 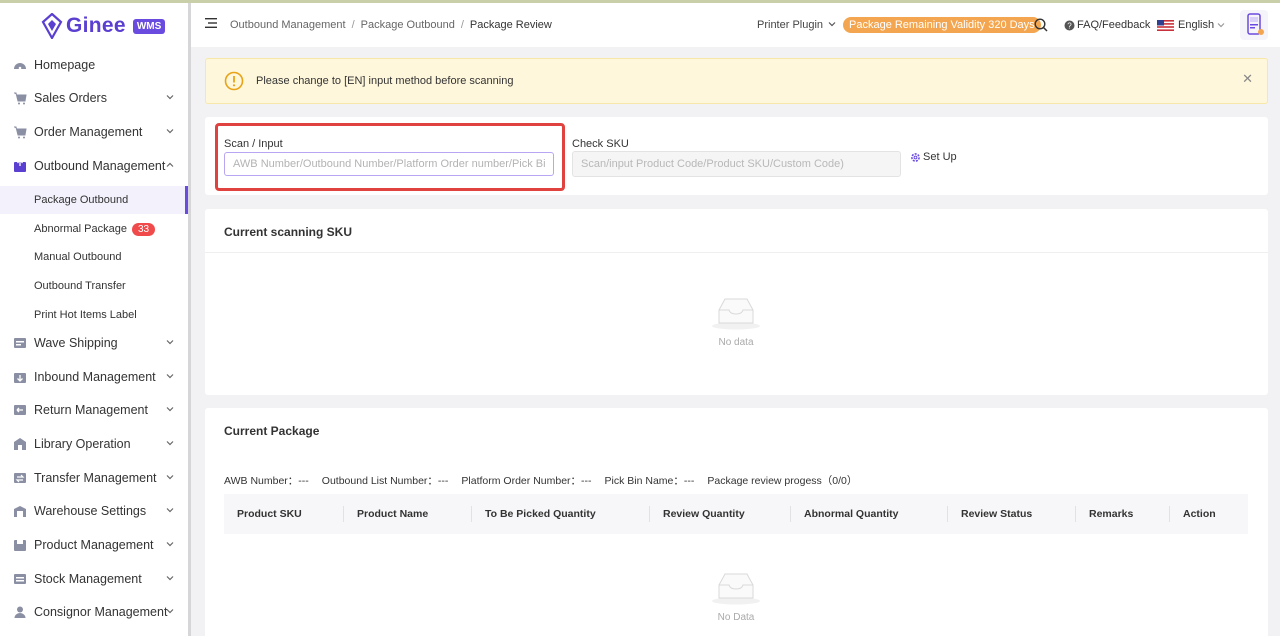 What do you see at coordinates (649, 481) in the screenshot?
I see `pick-bin-name-info: Pick Bin Name：---` at bounding box center [649, 481].